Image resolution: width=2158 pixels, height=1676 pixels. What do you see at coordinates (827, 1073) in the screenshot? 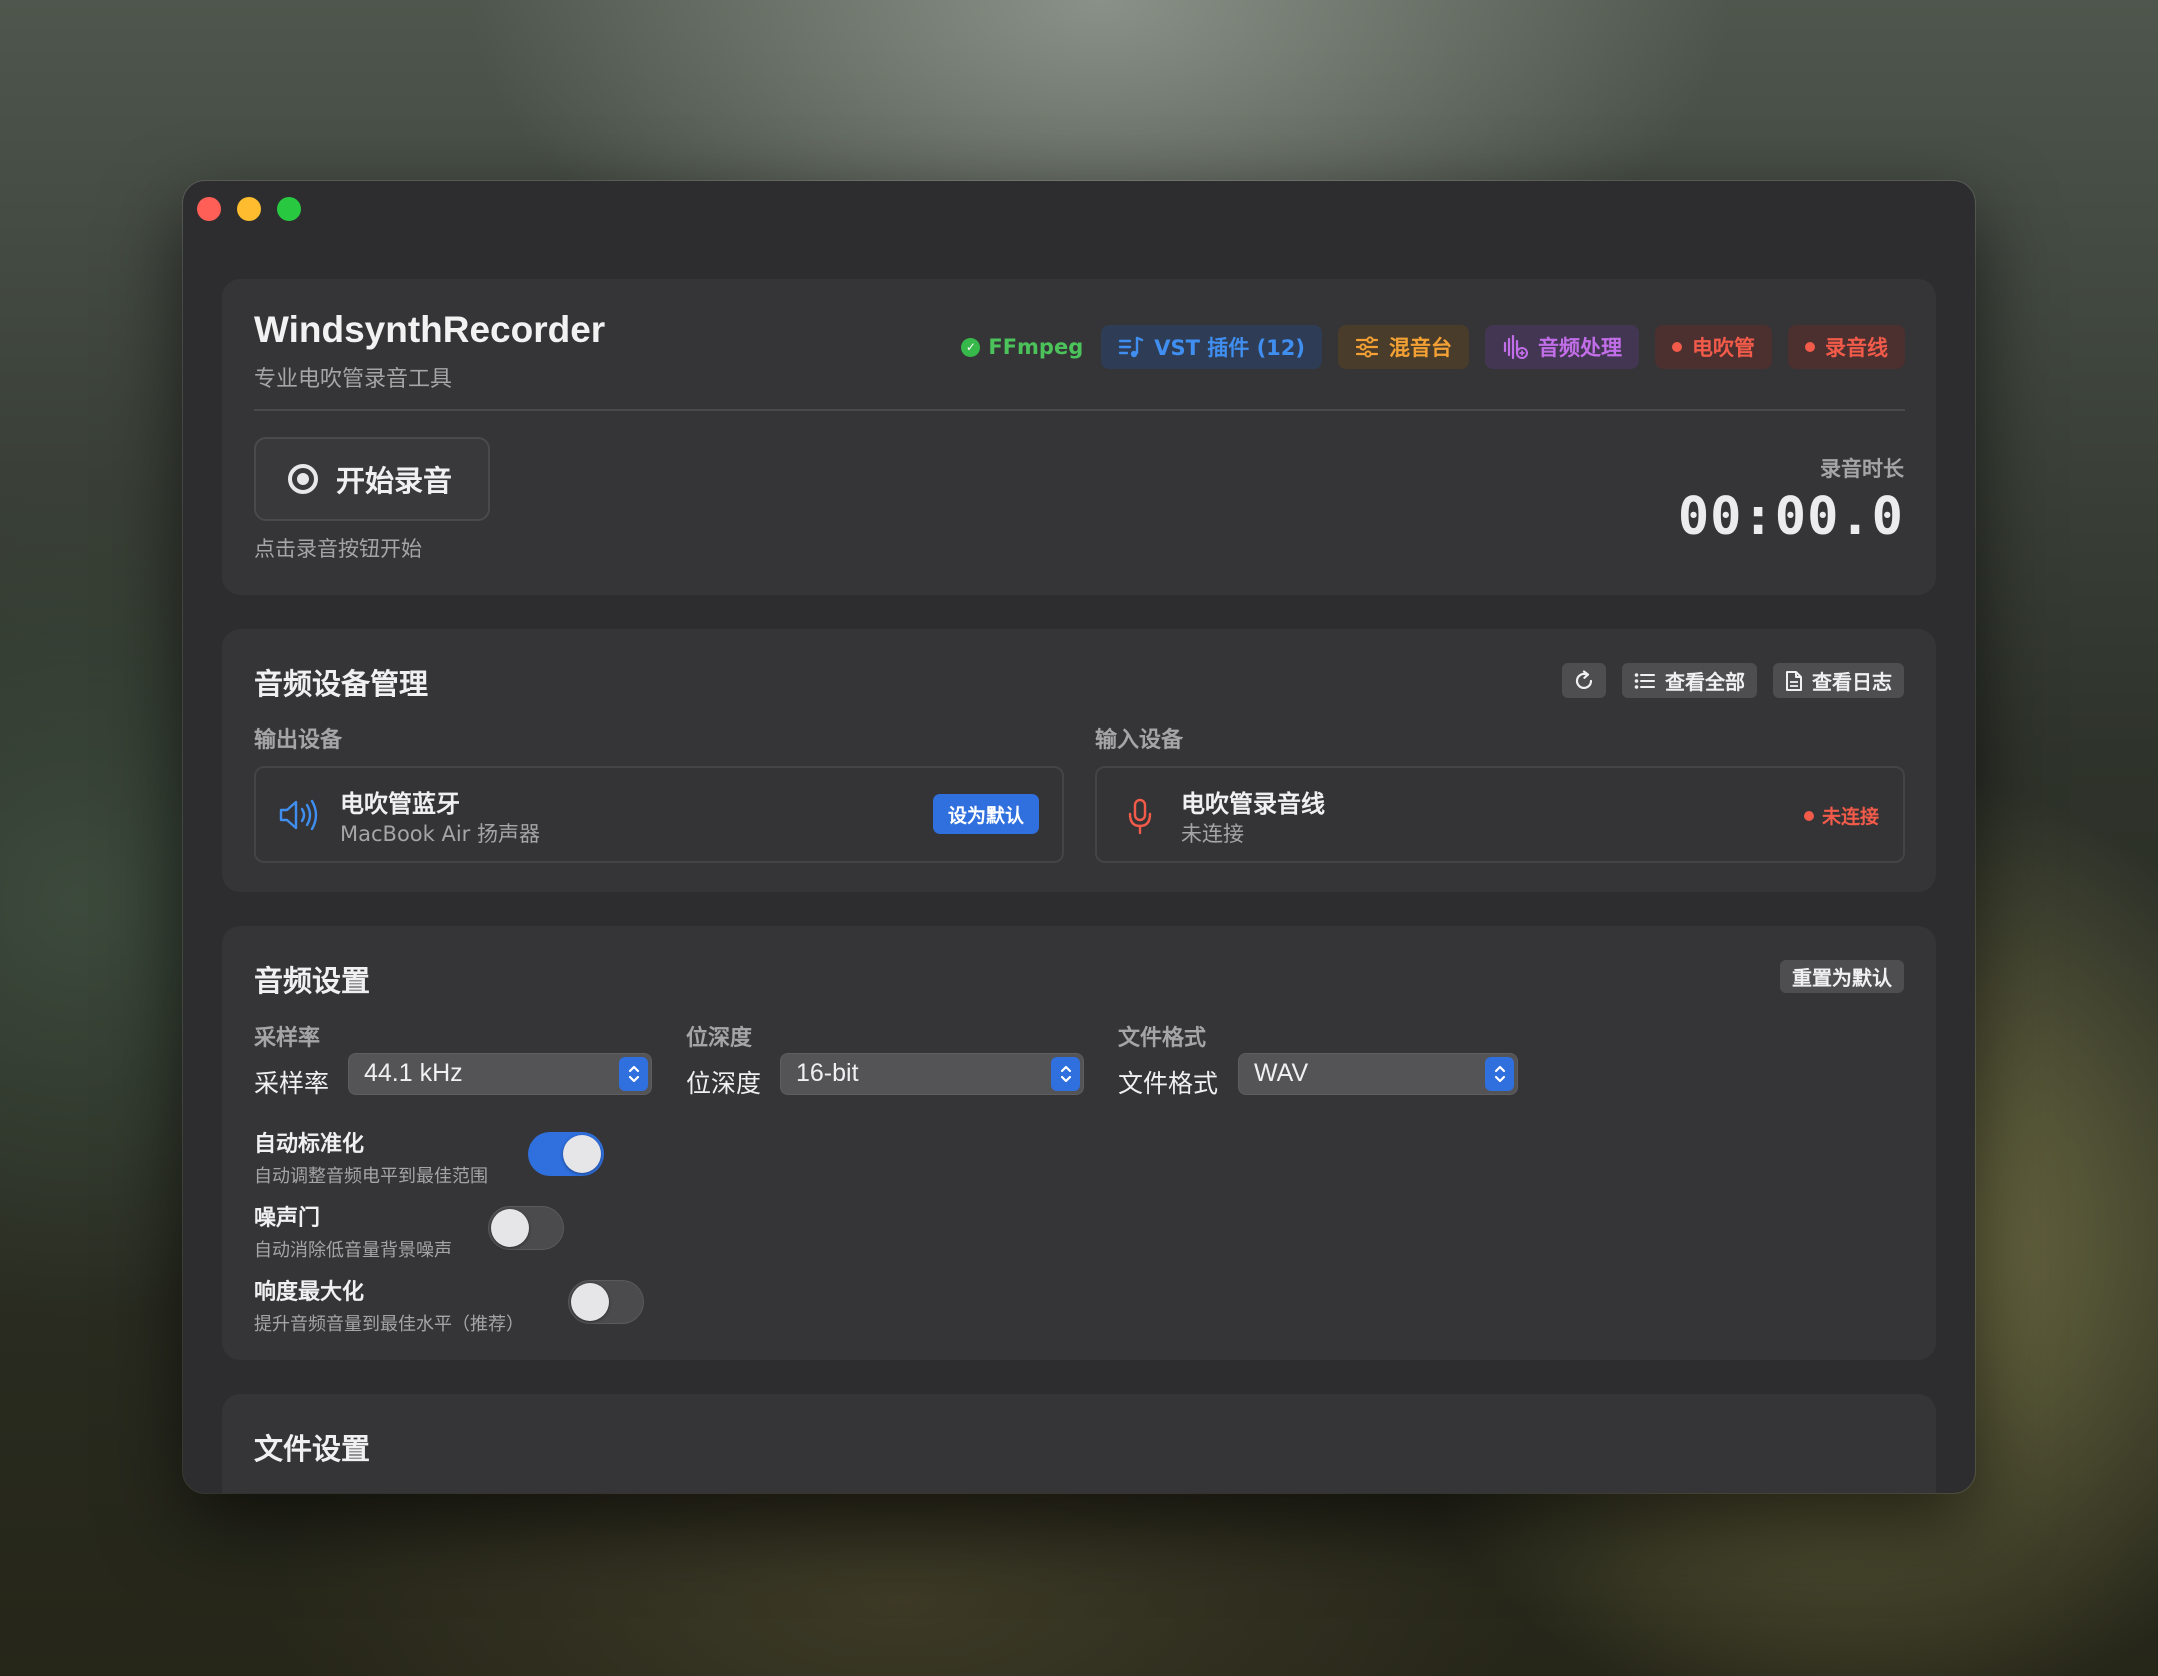
I see `bit-depth-value: 16-bit` at bounding box center [827, 1073].